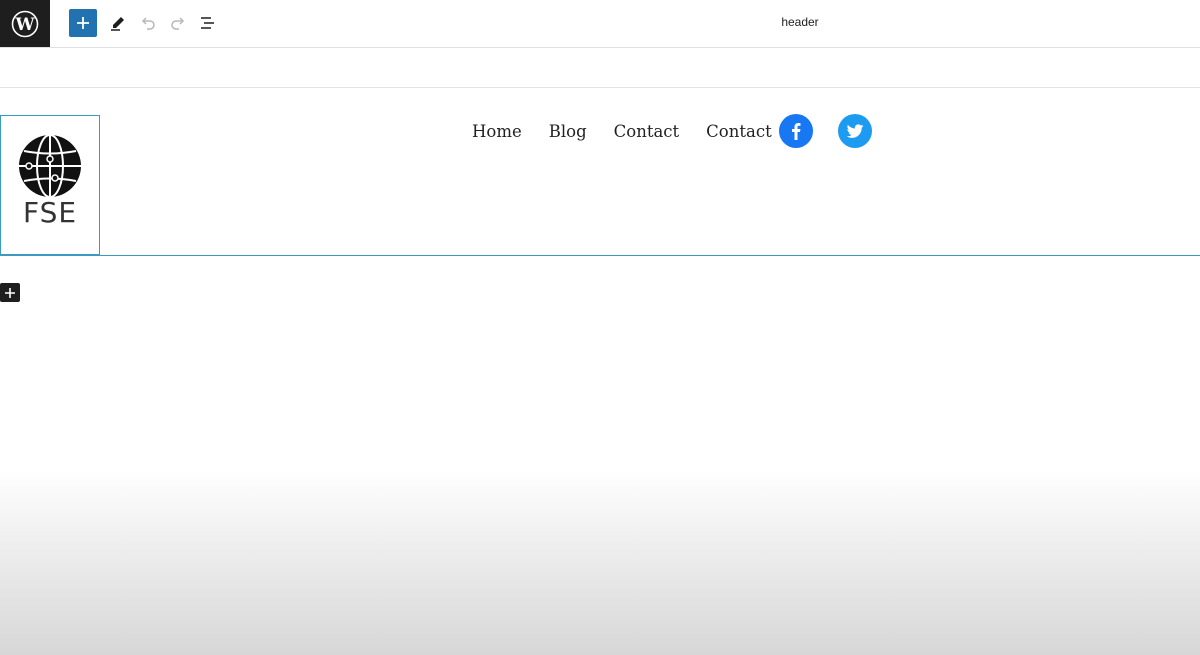 The image size is (1200, 655). I want to click on navigation-menu: Home Blog Contact Contact, so click(622, 131).